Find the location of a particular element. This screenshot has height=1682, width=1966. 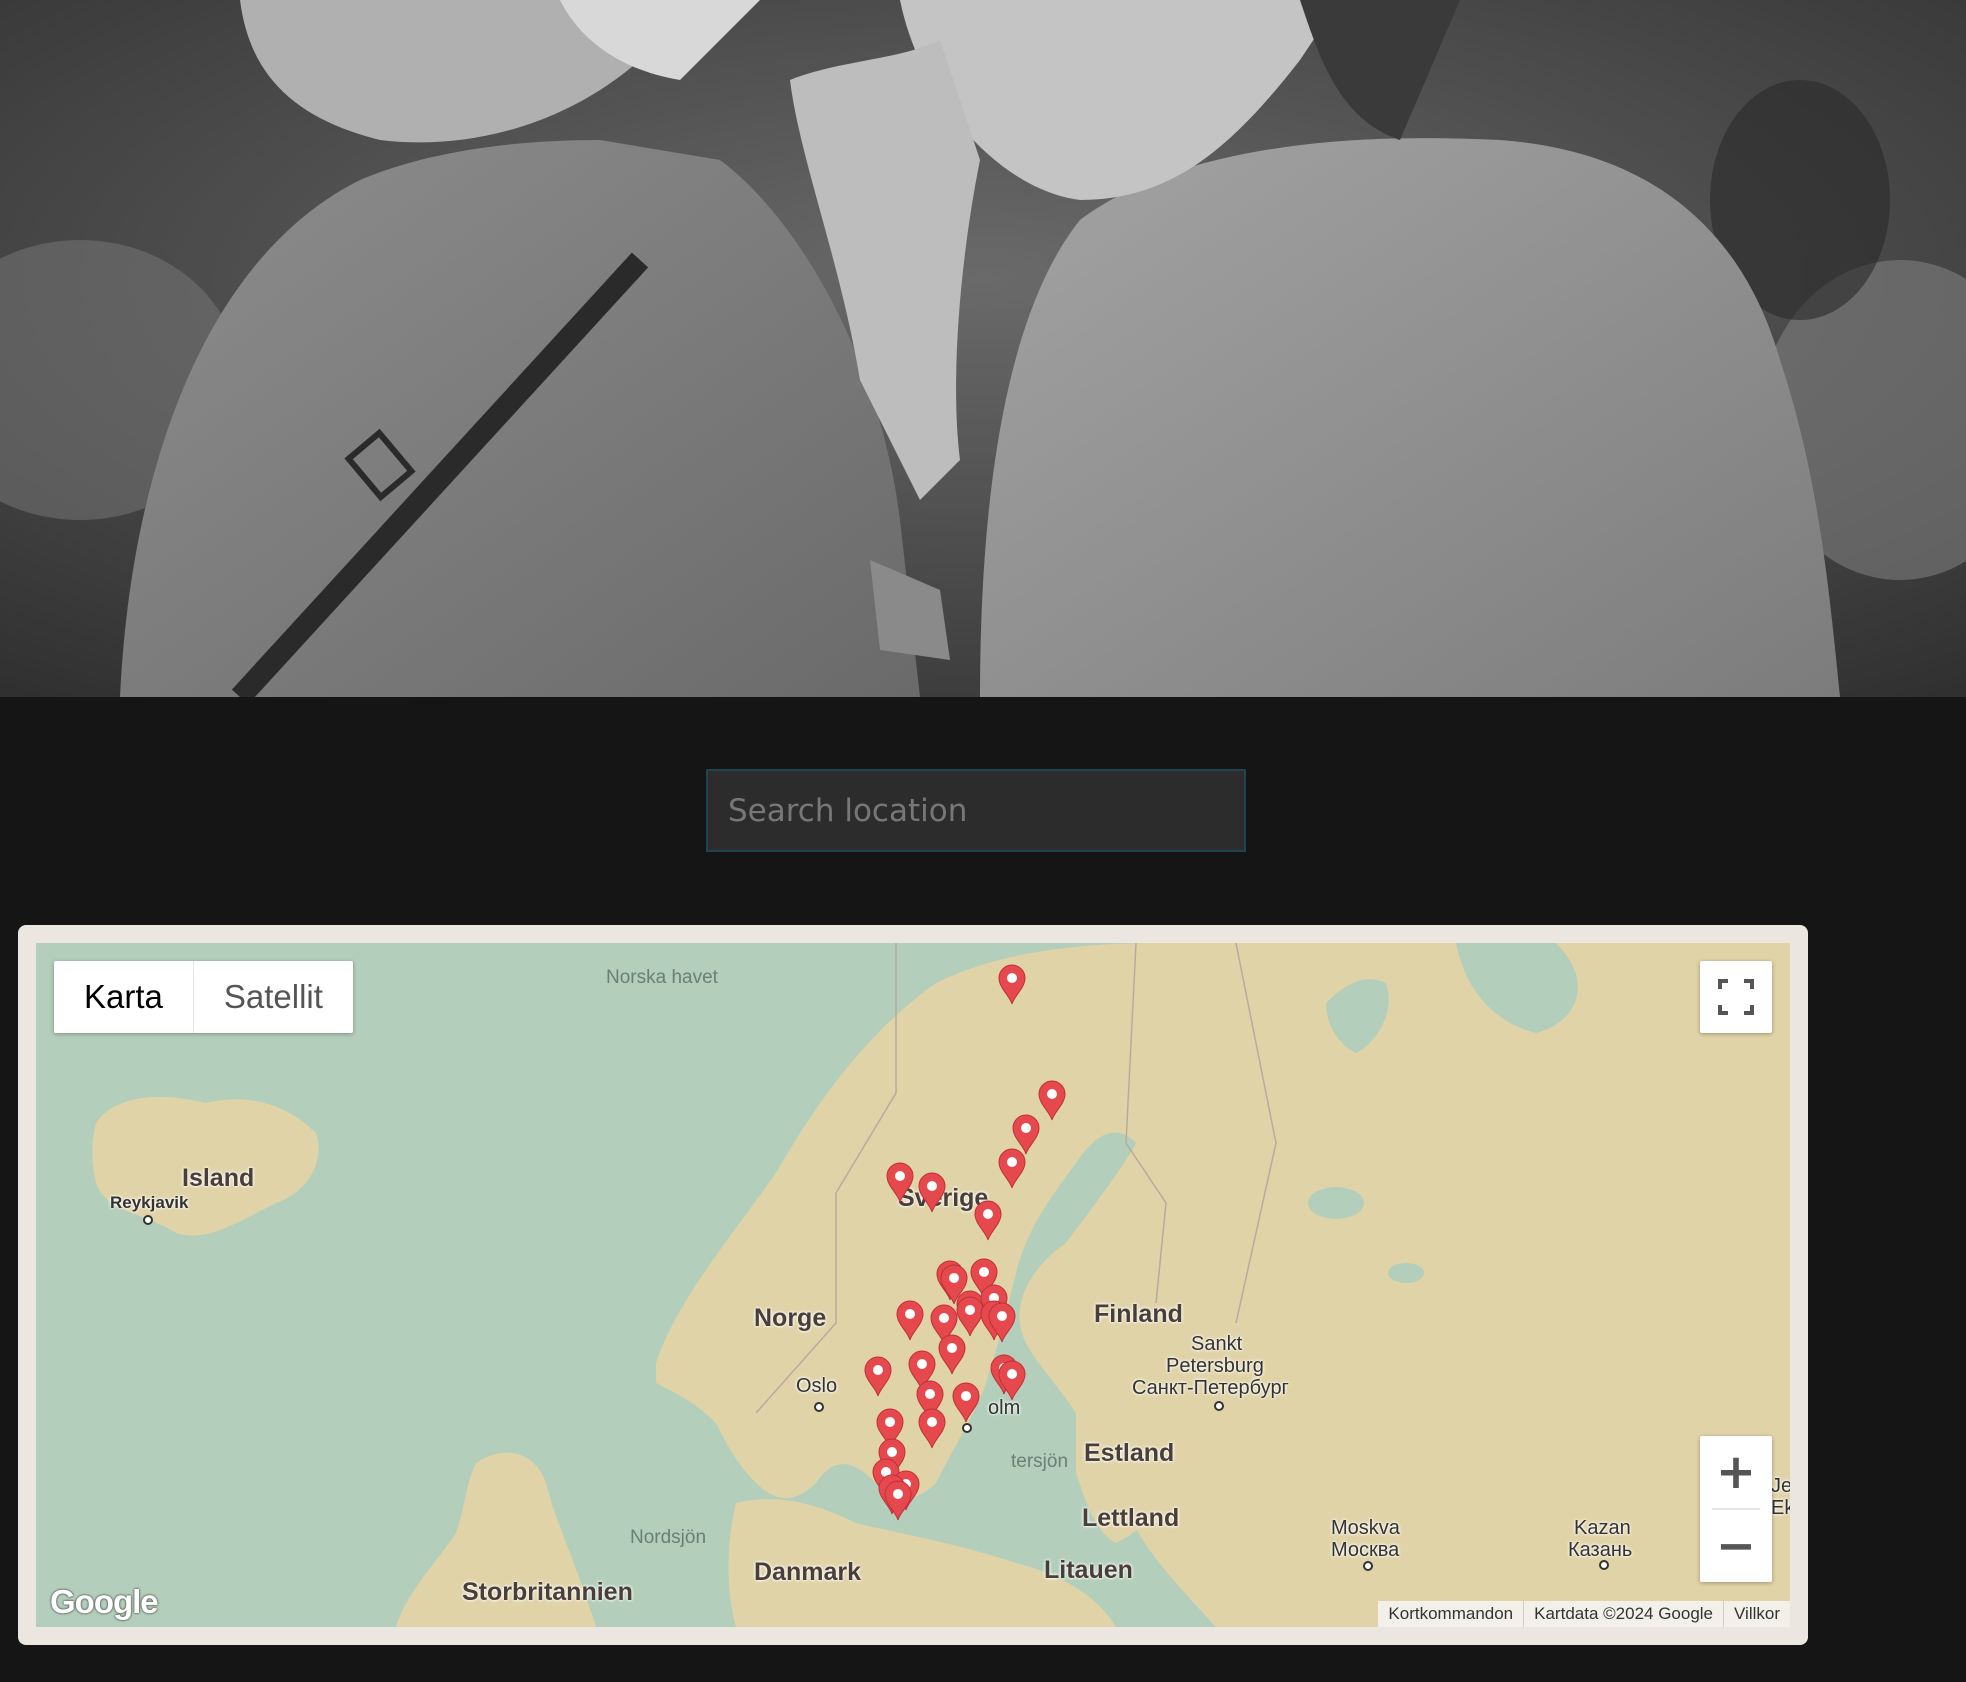

terms-link: Villkor is located at coordinates (1756, 1614).